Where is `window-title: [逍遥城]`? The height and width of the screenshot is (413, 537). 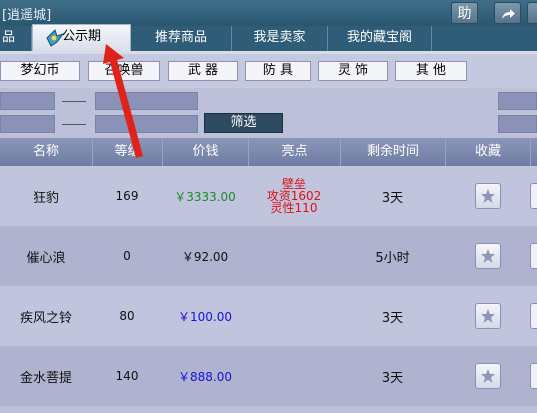
window-title: [逍遥城] is located at coordinates (27, 15).